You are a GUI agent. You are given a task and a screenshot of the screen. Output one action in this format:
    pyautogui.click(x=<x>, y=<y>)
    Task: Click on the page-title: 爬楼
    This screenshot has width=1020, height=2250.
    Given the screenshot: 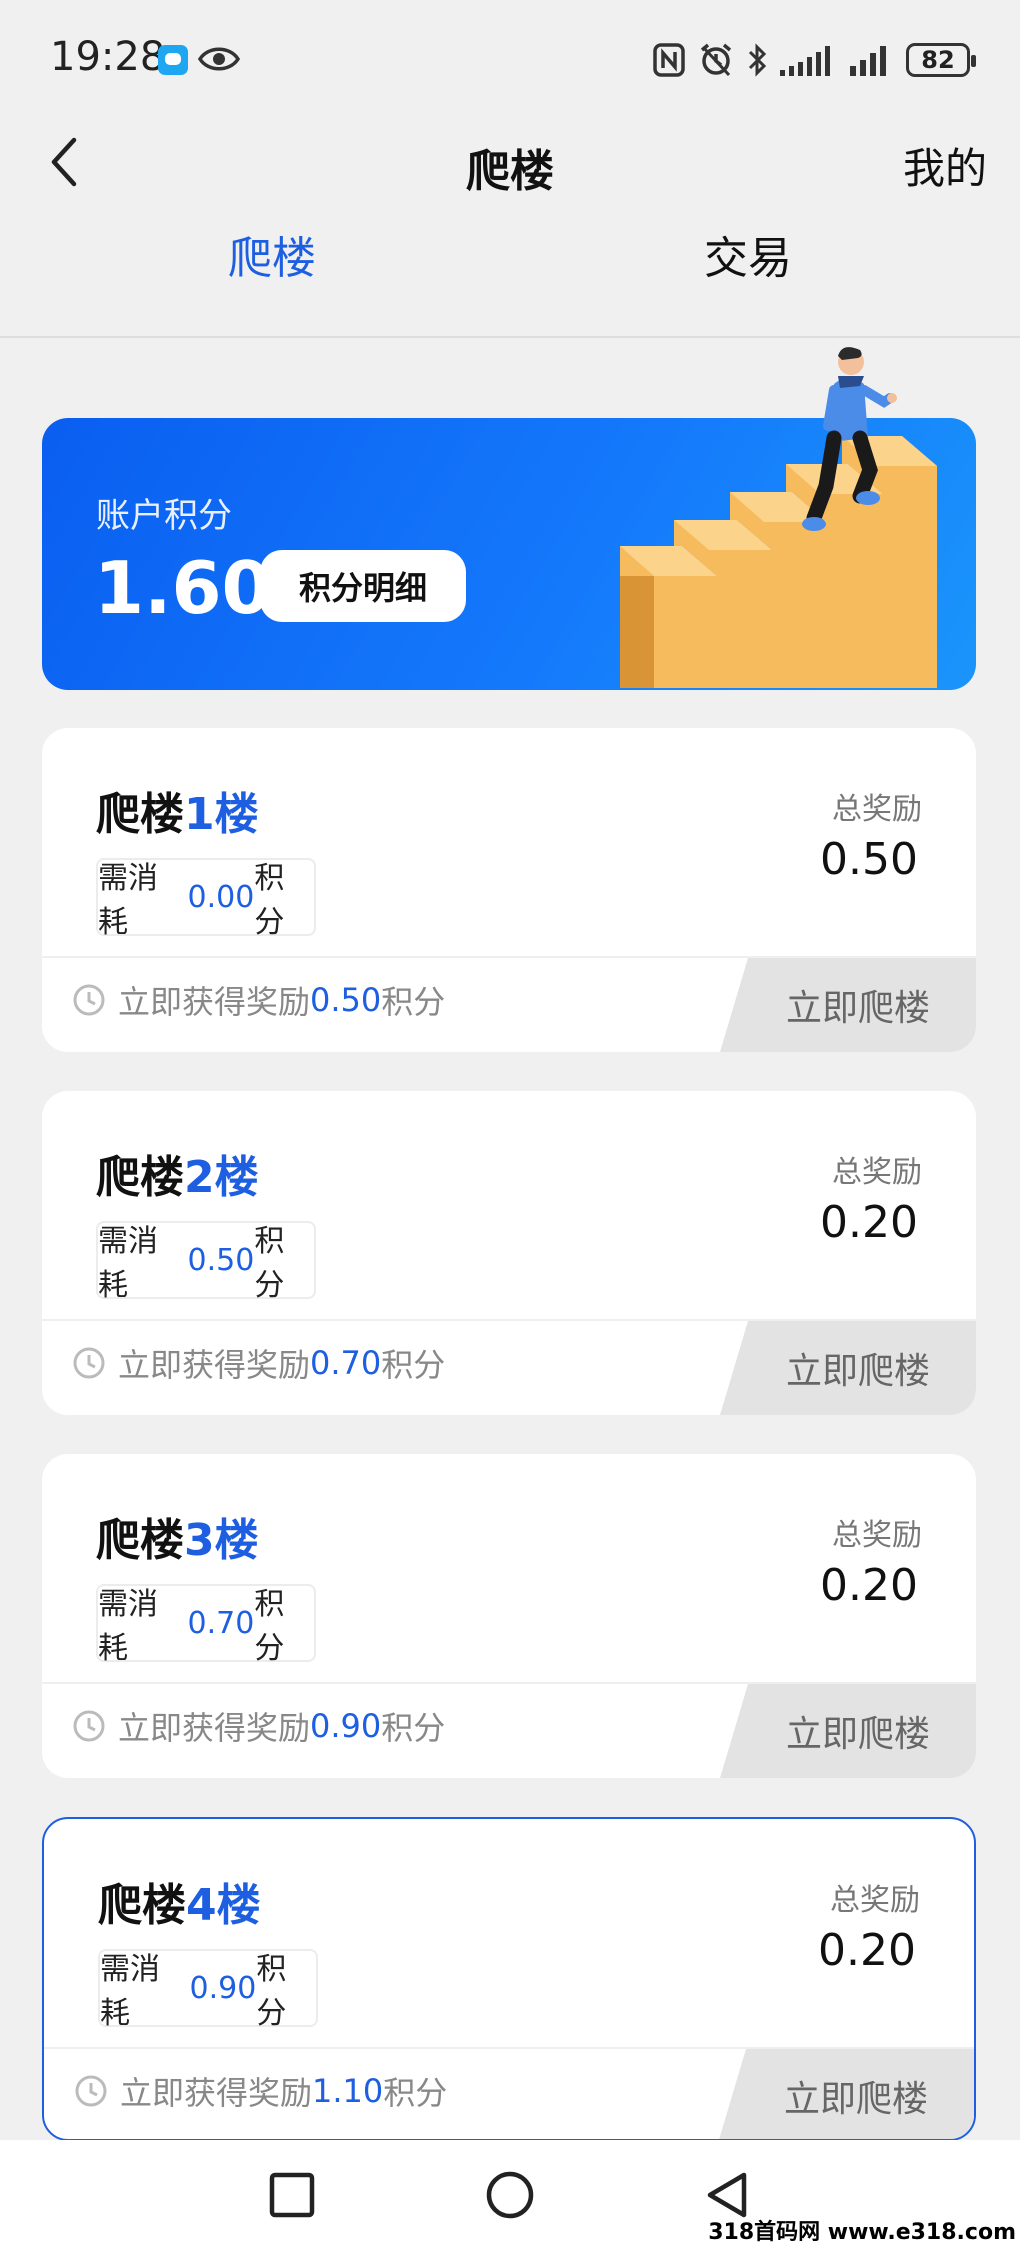 What is the action you would take?
    pyautogui.click(x=510, y=171)
    